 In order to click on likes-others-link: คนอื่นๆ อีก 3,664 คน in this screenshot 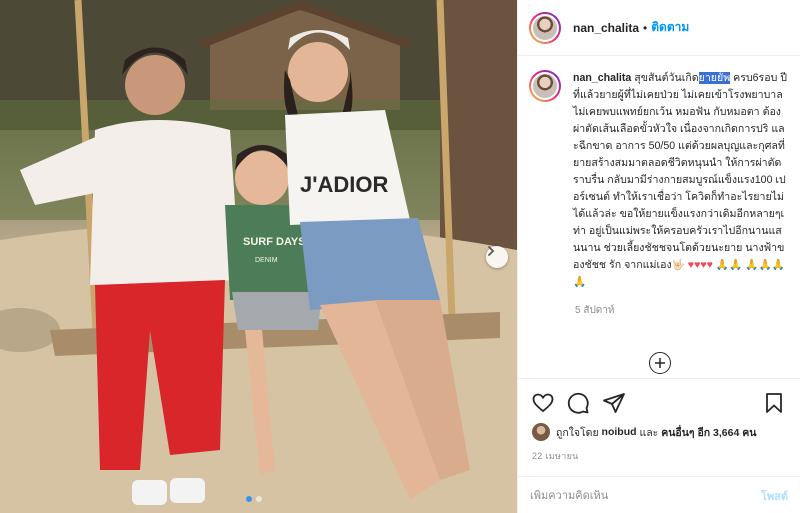, I will do `click(708, 432)`.